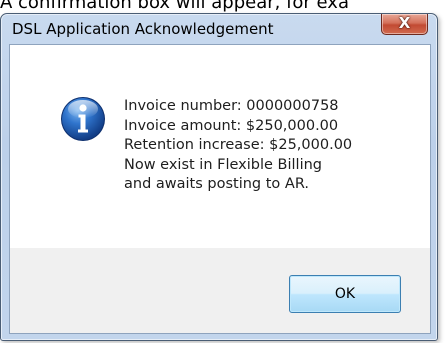 The image size is (445, 343). What do you see at coordinates (143, 29) in the screenshot?
I see `dialog-title: DSL Application Acknowledgement` at bounding box center [143, 29].